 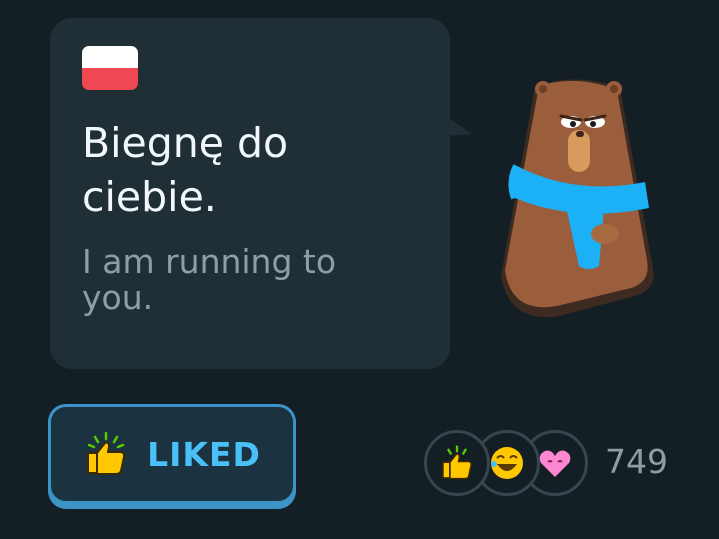 I want to click on reaction-count: 749, so click(x=636, y=462).